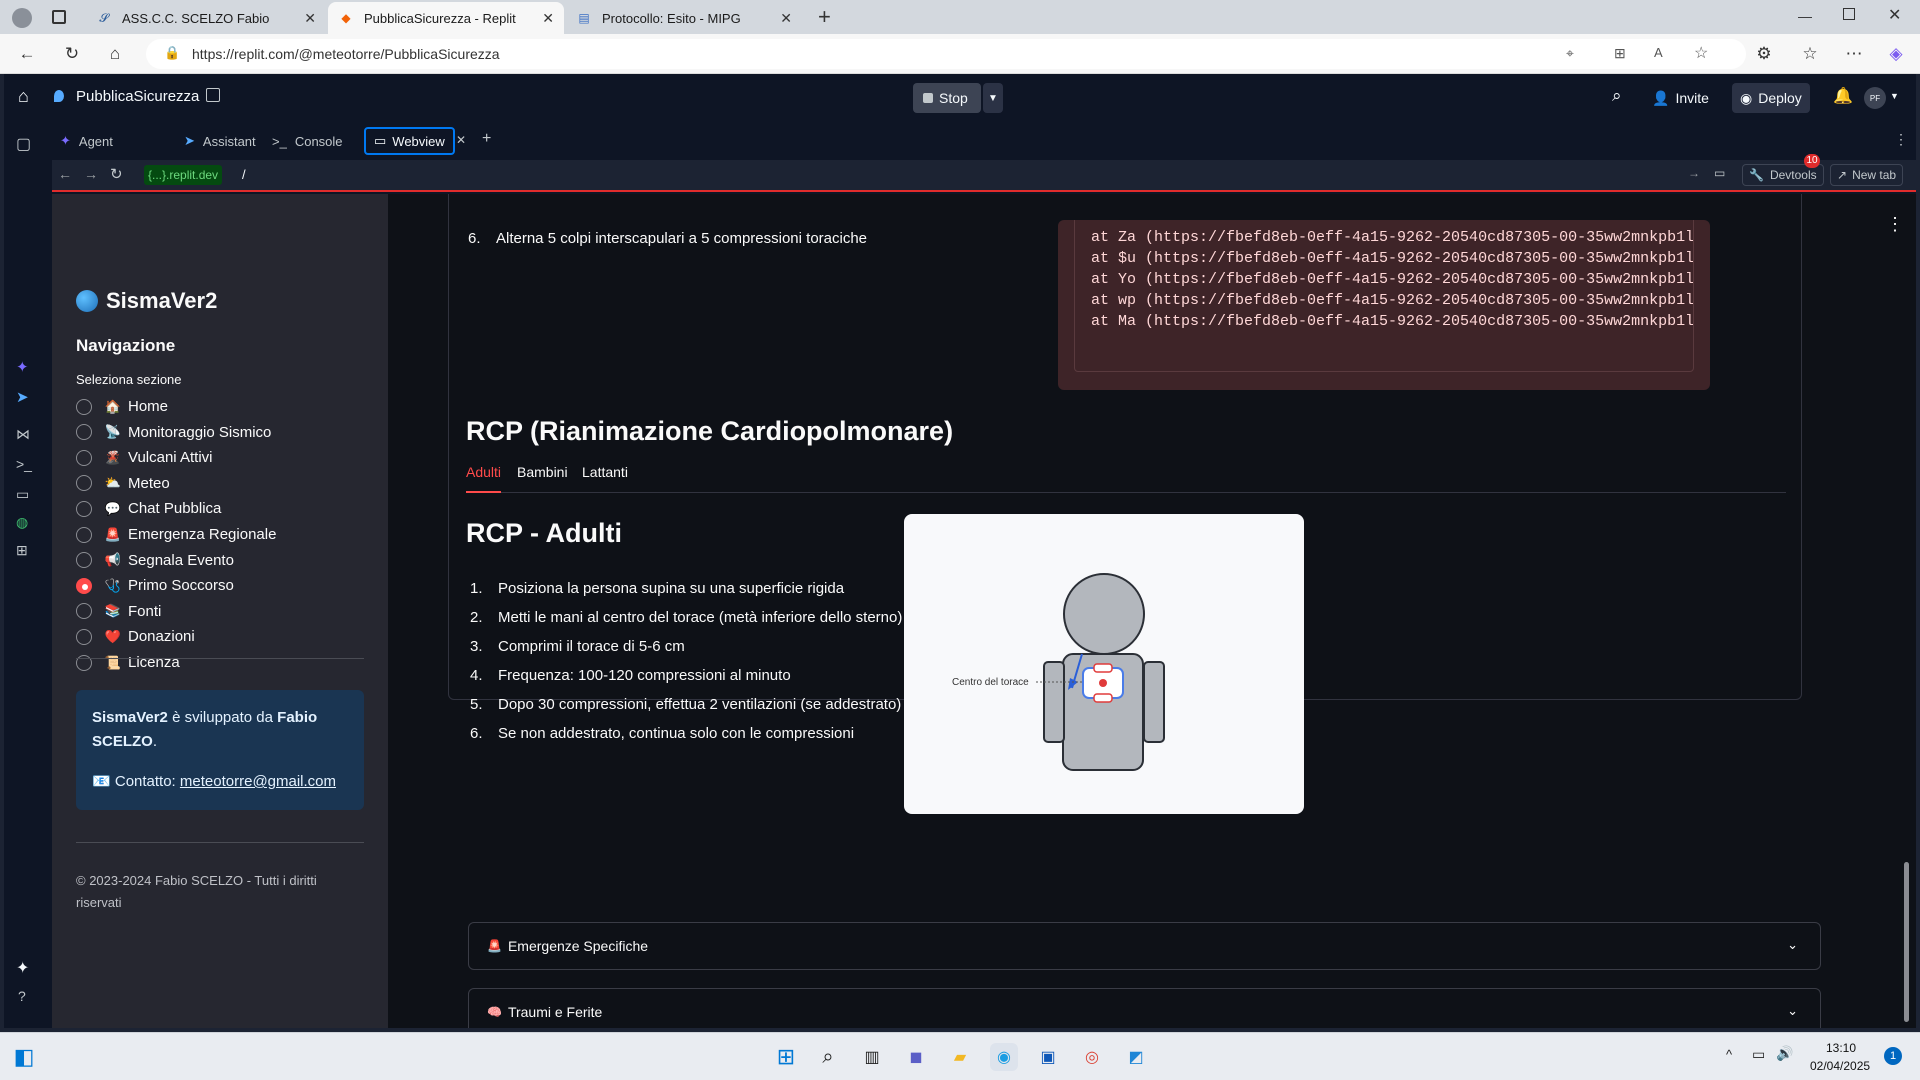 The width and height of the screenshot is (1920, 1080). I want to click on all-tools-icon: ⊞, so click(22, 550).